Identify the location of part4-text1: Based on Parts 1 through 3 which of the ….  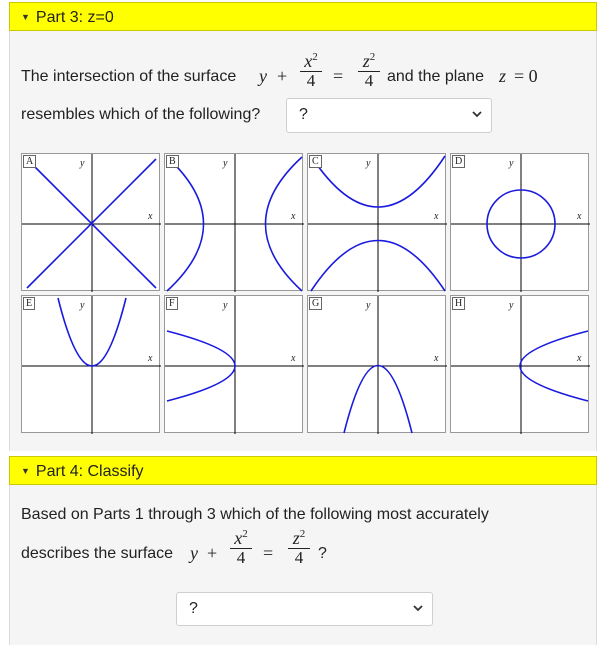
(255, 514).